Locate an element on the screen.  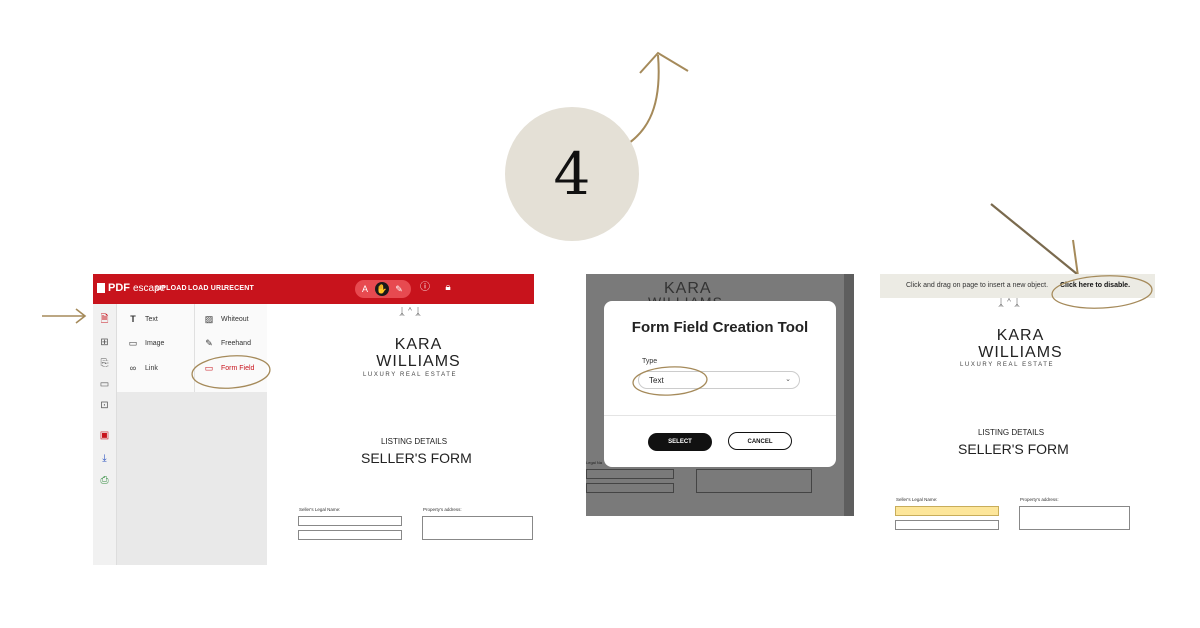
page-insert-icon: ⎘ is located at coordinates (104, 363).